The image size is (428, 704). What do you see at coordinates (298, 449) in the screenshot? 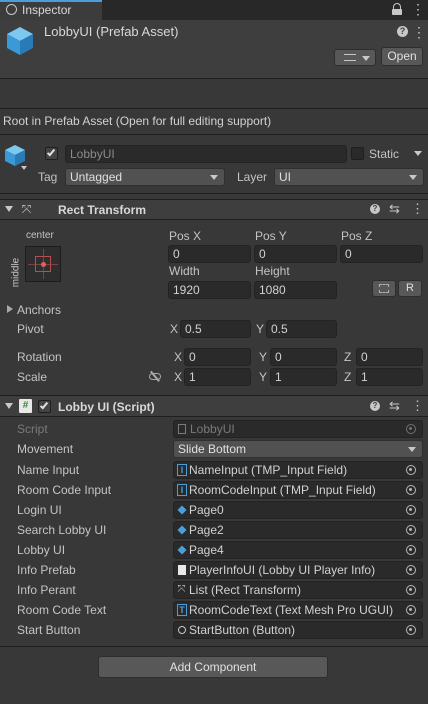
I see `movement-dropdown: Slide Bottom` at bounding box center [298, 449].